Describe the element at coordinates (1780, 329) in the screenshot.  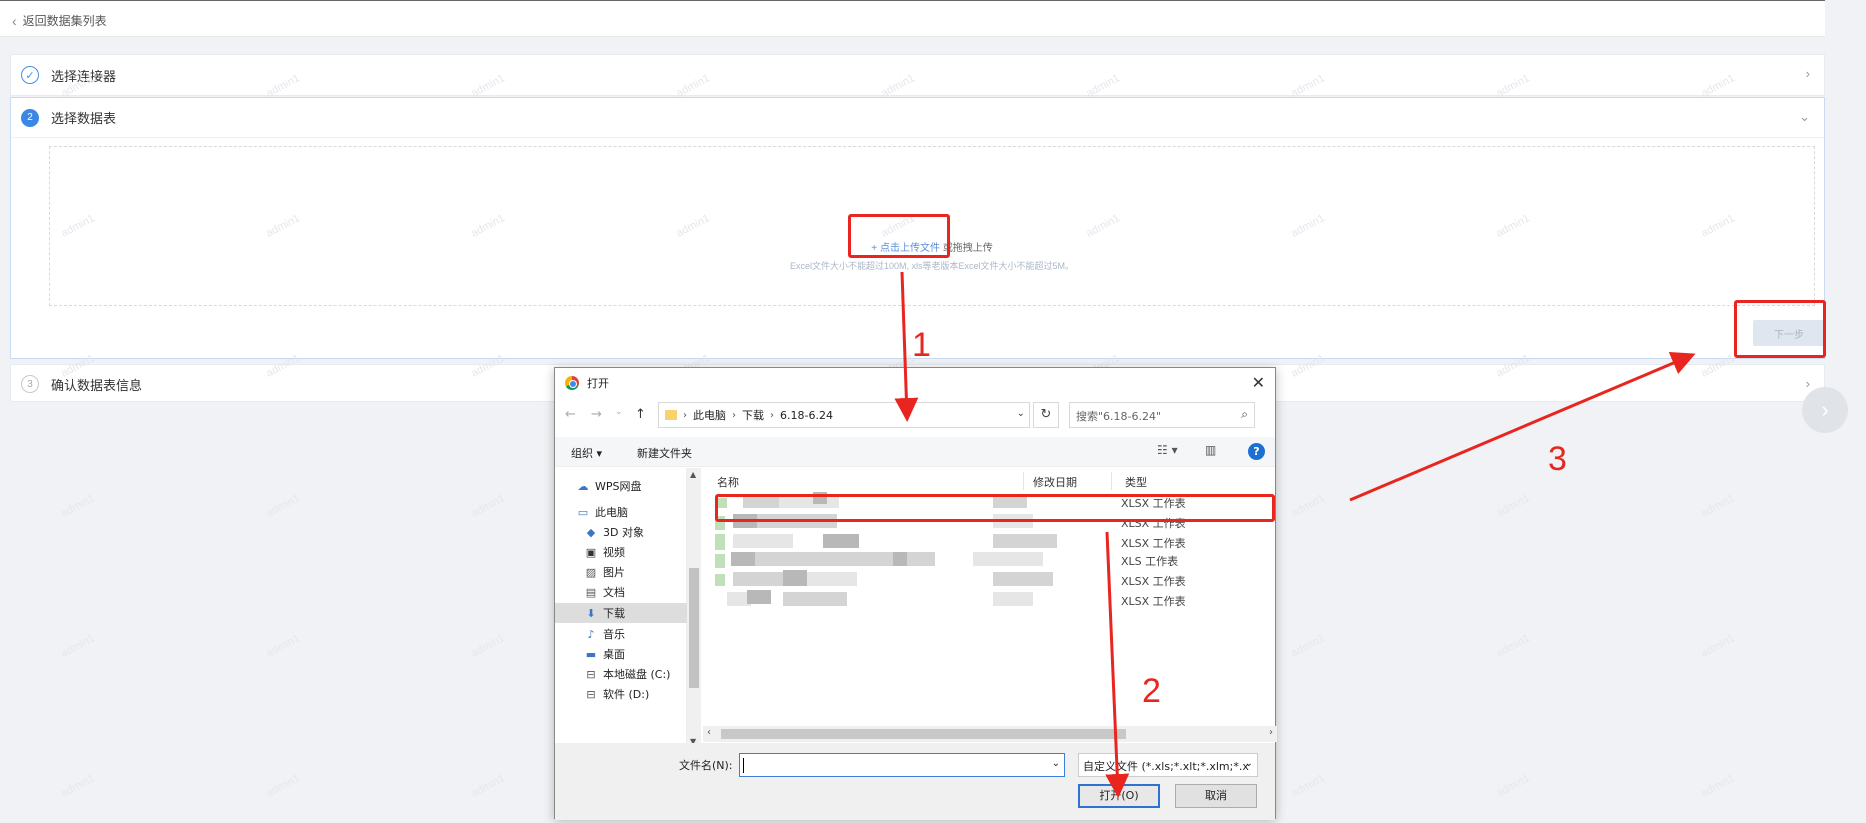
I see `annotation-box-next` at that location.